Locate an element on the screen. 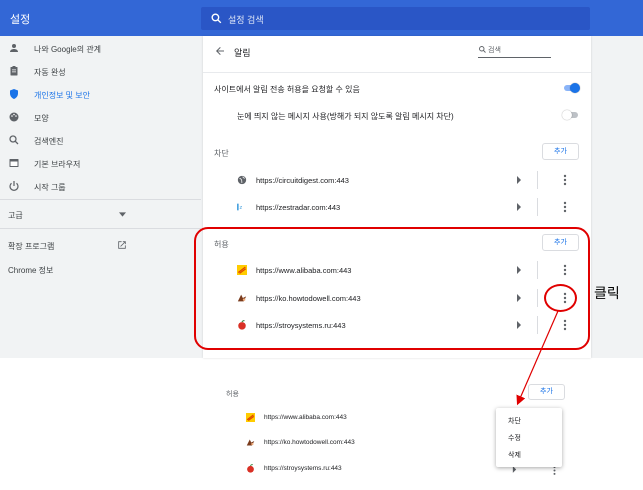 The width and height of the screenshot is (643, 490). site-url: https://zestradar.com:443 is located at coordinates (298, 207).